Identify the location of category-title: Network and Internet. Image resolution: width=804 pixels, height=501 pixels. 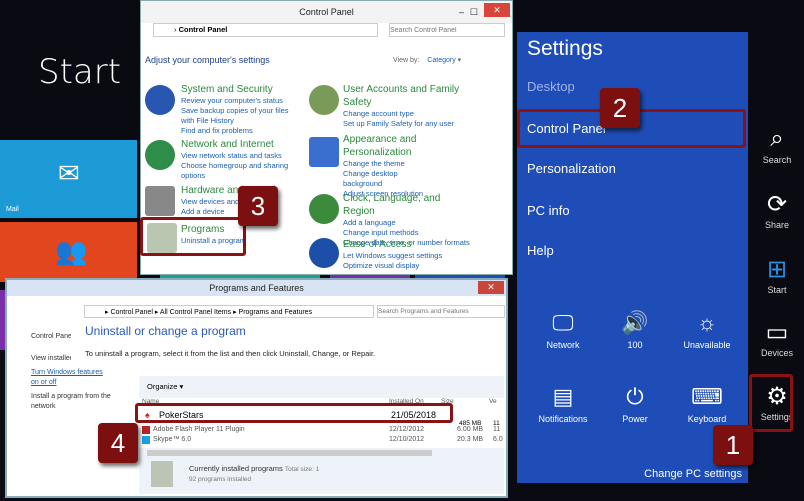
(236, 144).